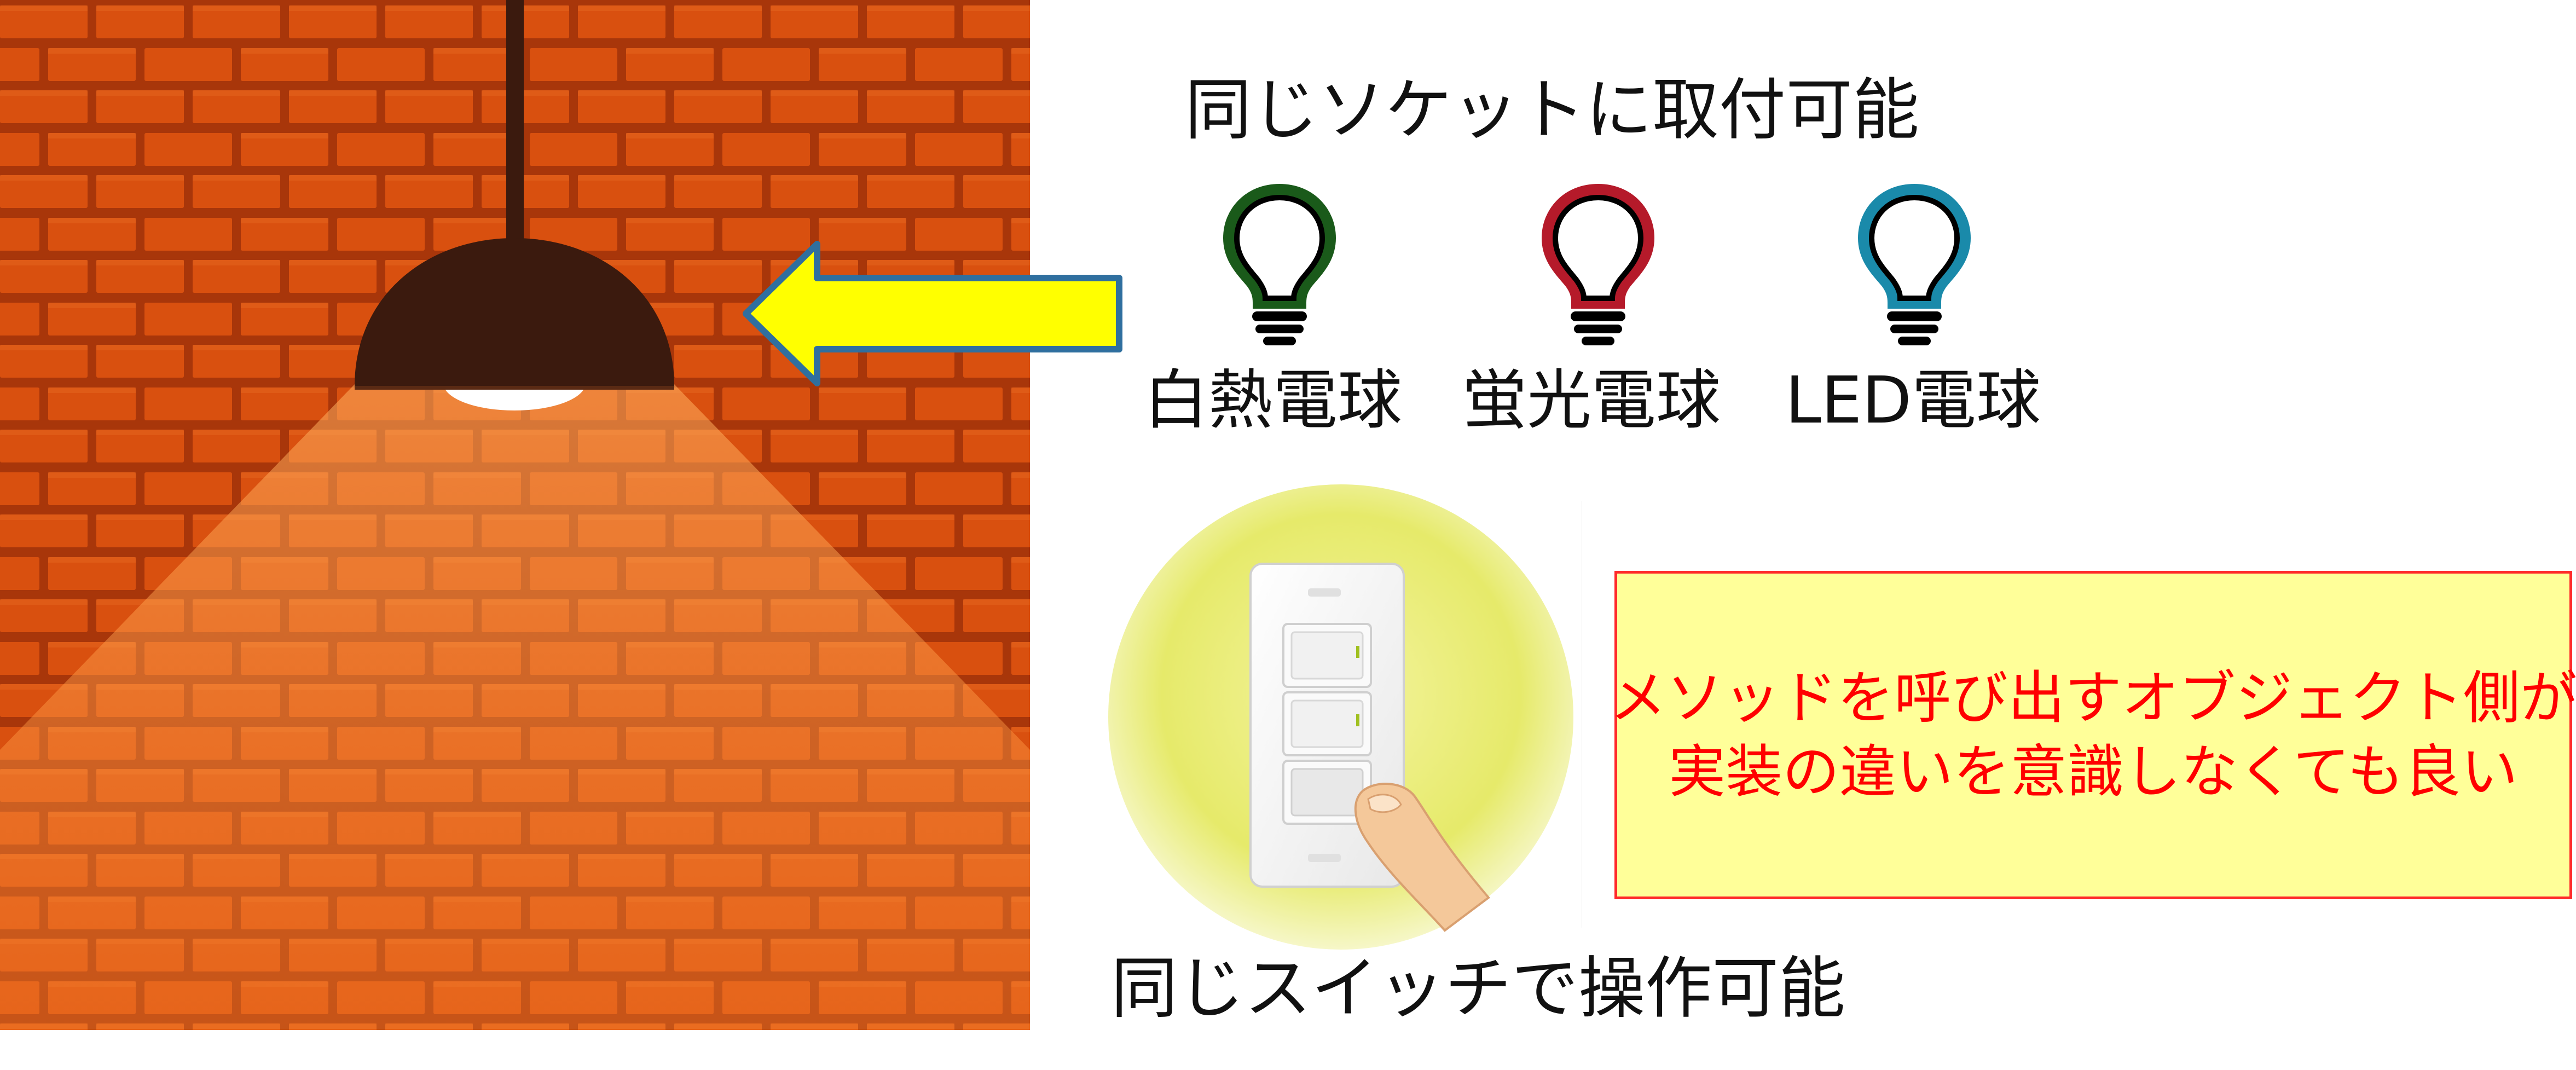 The width and height of the screenshot is (2576, 1070). What do you see at coordinates (1598, 264) in the screenshot?
I see `fluorescent-lightbulb-icon` at bounding box center [1598, 264].